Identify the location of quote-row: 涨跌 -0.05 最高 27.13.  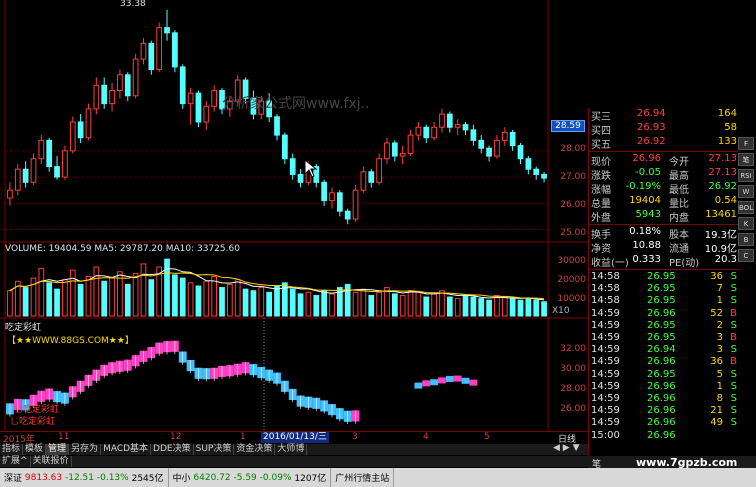
(664, 174).